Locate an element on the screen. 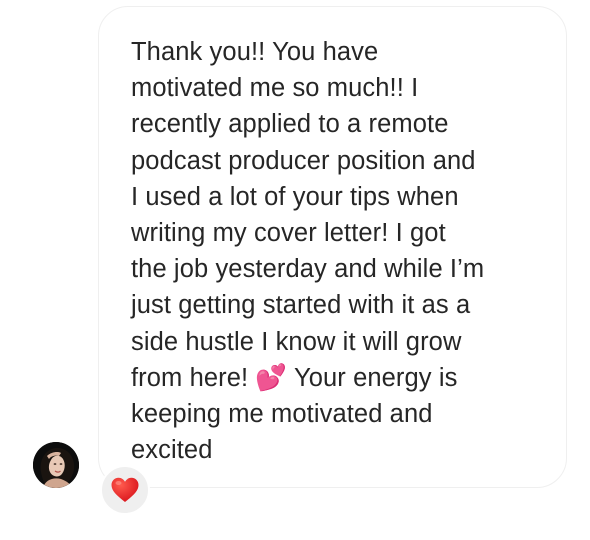  sender-avatar is located at coordinates (56, 465).